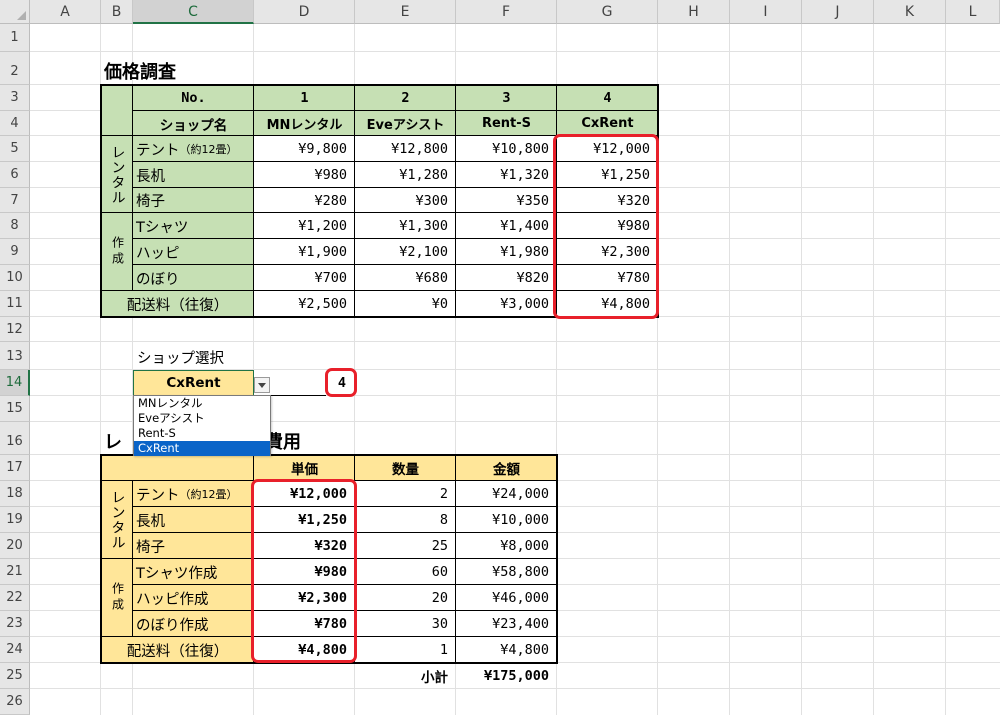  What do you see at coordinates (506, 98) in the screenshot?
I see `shop-number-cell: 3` at bounding box center [506, 98].